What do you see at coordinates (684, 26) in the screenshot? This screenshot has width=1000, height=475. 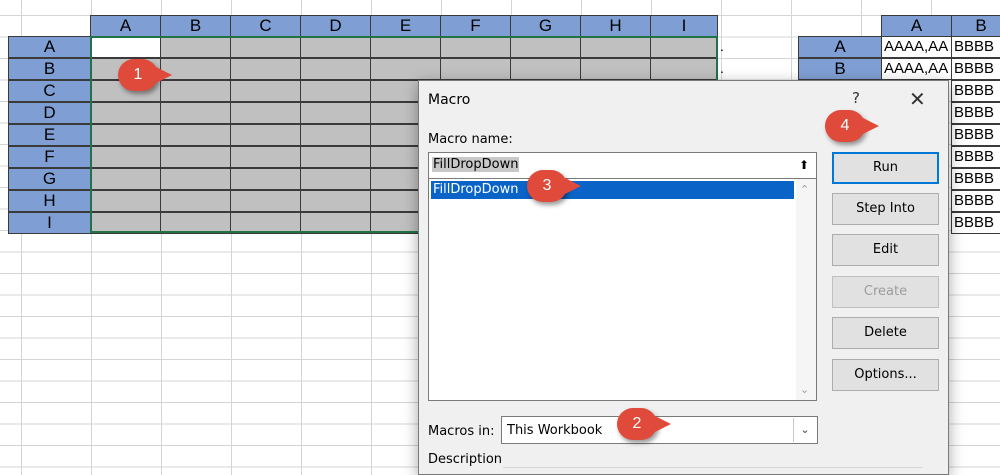 I see `left-col-header-i: I` at bounding box center [684, 26].